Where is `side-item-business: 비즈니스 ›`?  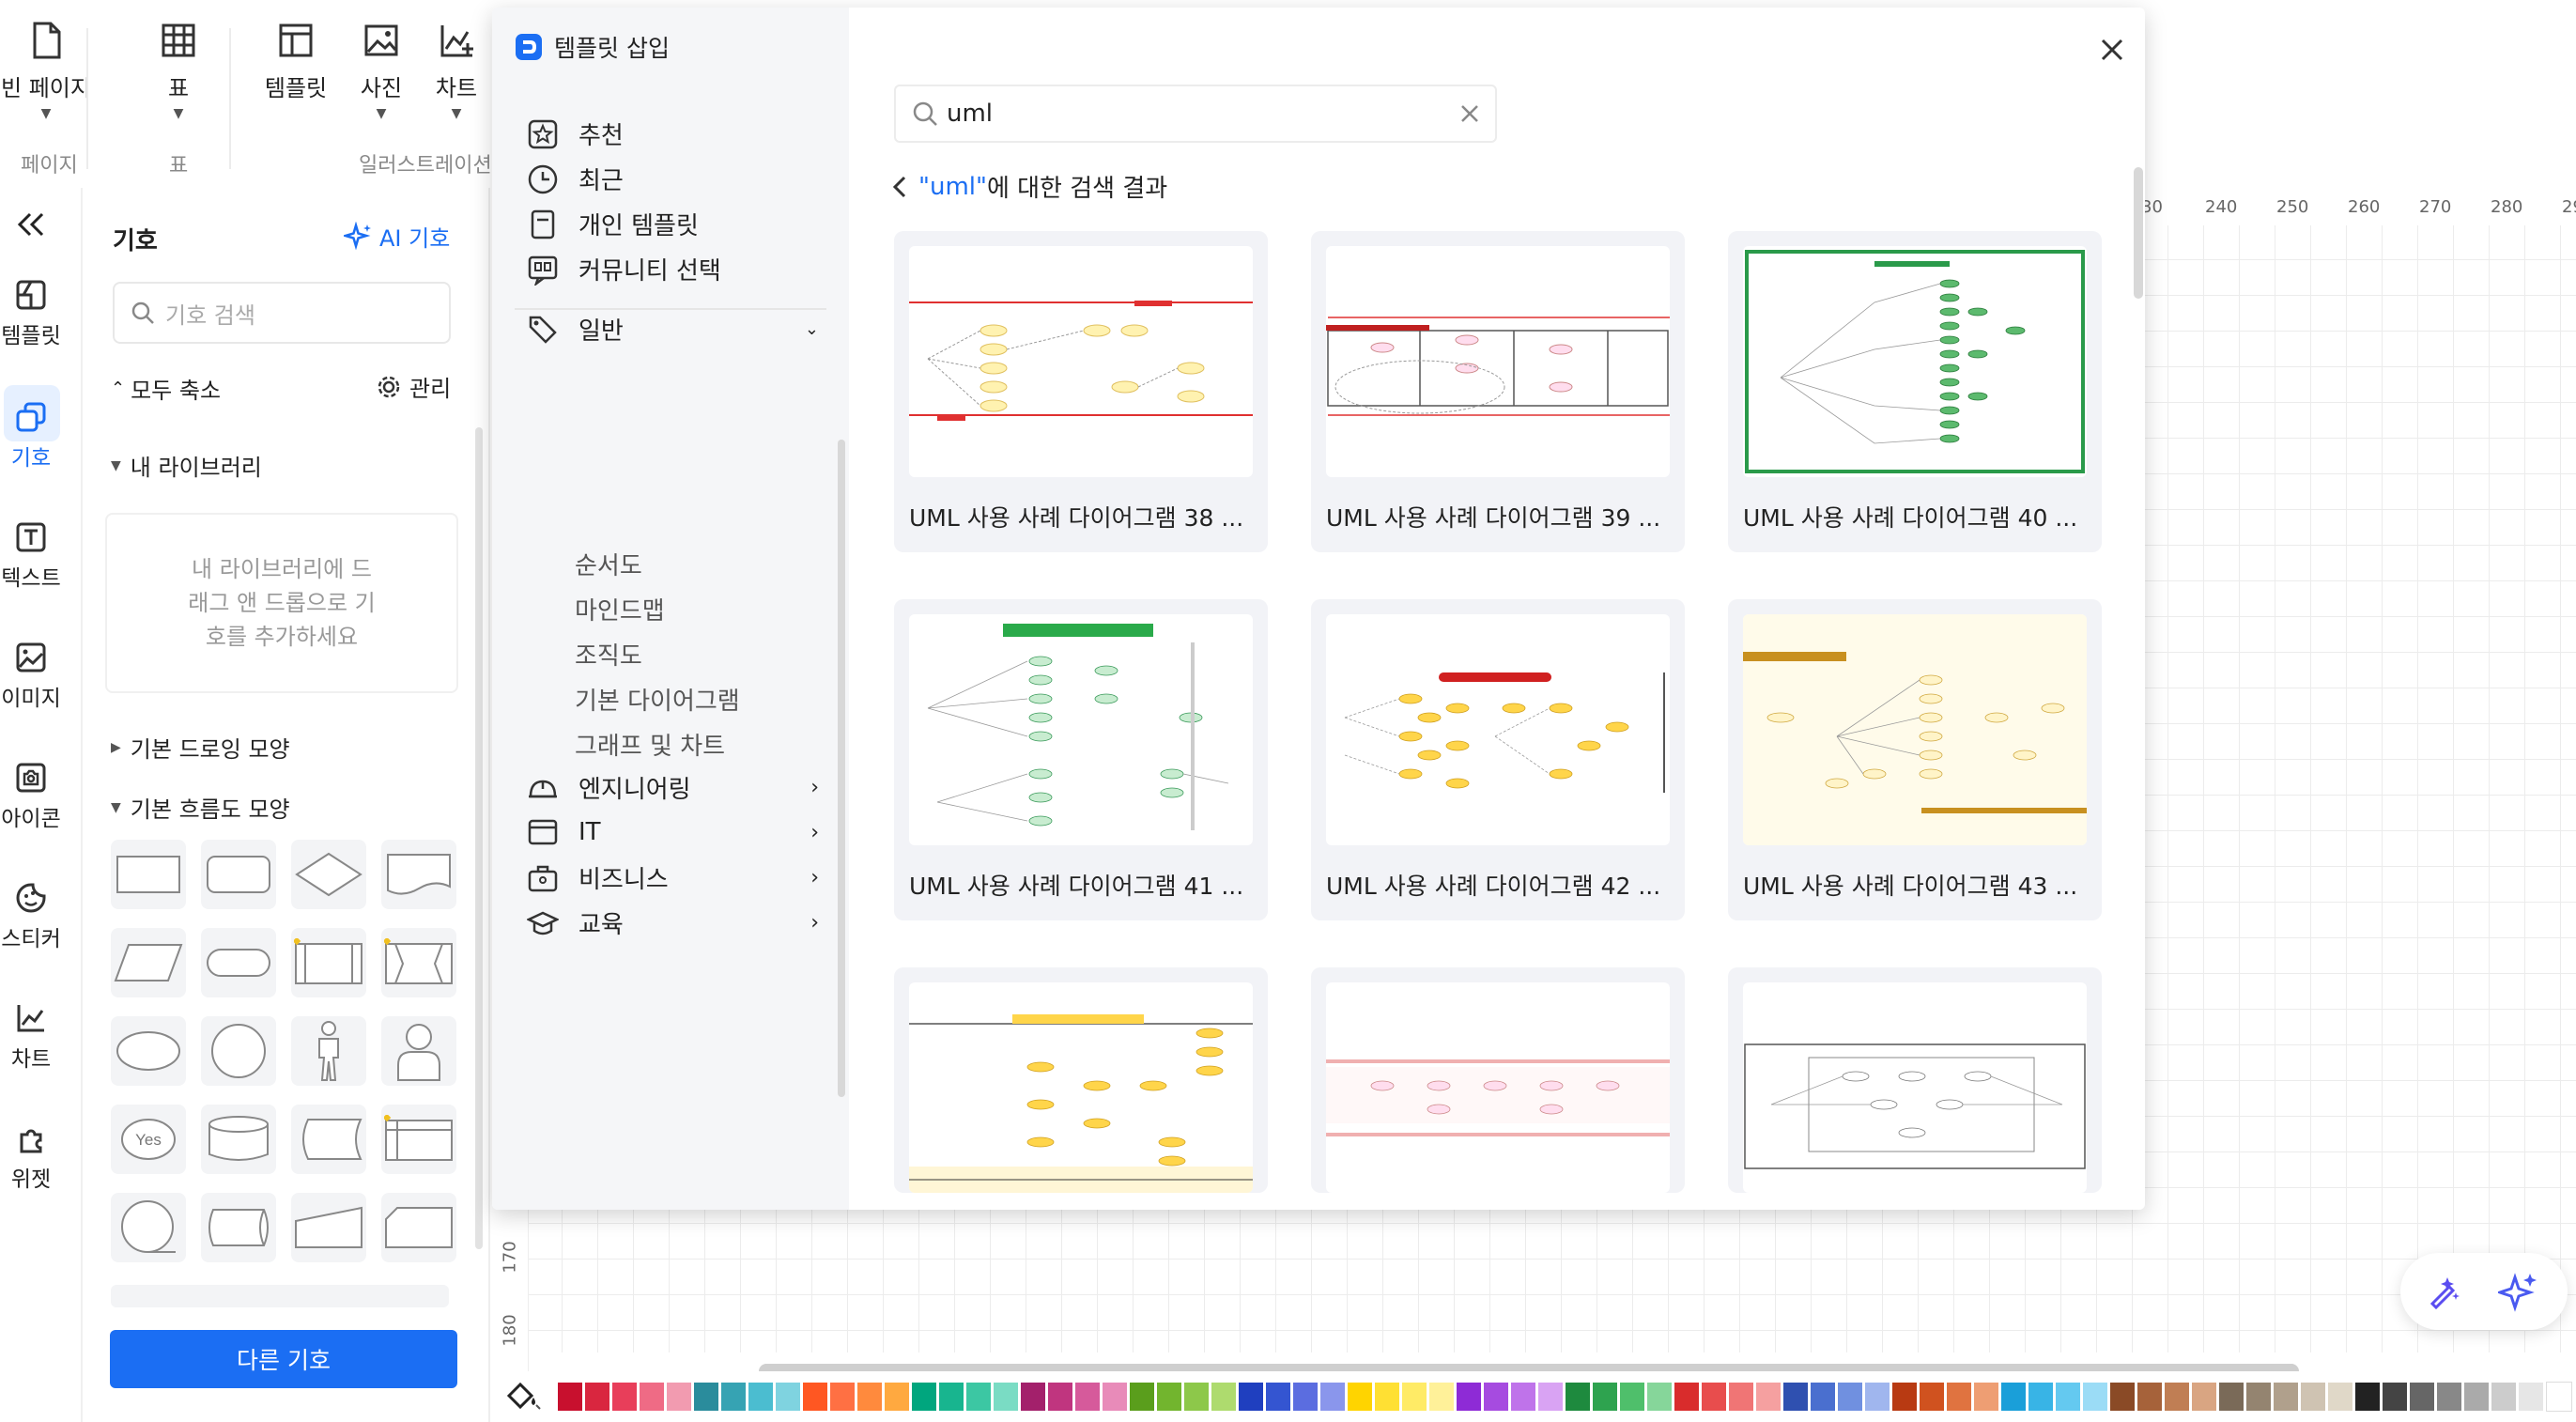 side-item-business: 비즈니스 › is located at coordinates (672, 877).